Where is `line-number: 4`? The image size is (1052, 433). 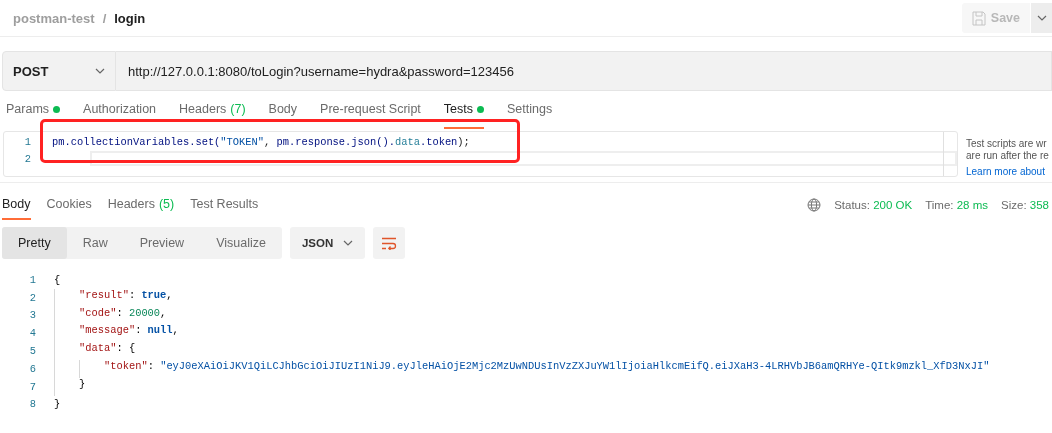
line-number: 4 is located at coordinates (32, 333).